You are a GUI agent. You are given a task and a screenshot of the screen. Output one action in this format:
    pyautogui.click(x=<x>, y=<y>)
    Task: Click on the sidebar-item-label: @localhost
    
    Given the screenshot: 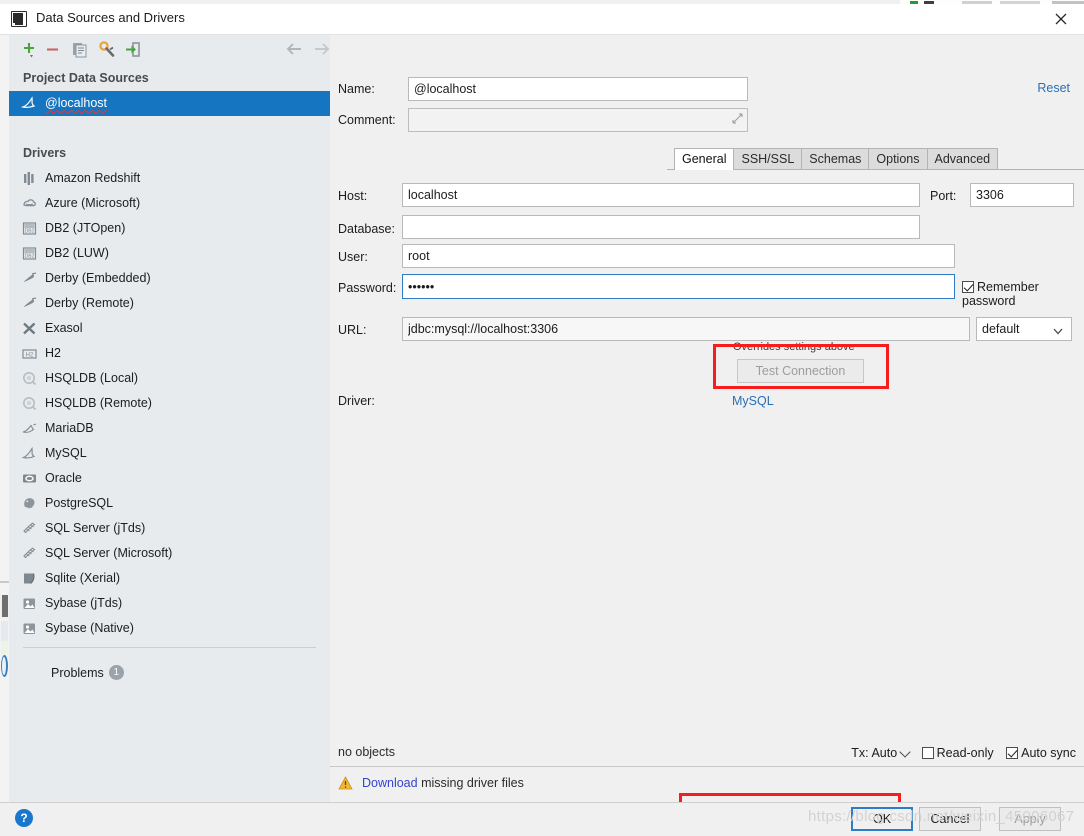 What is the action you would take?
    pyautogui.click(x=76, y=103)
    